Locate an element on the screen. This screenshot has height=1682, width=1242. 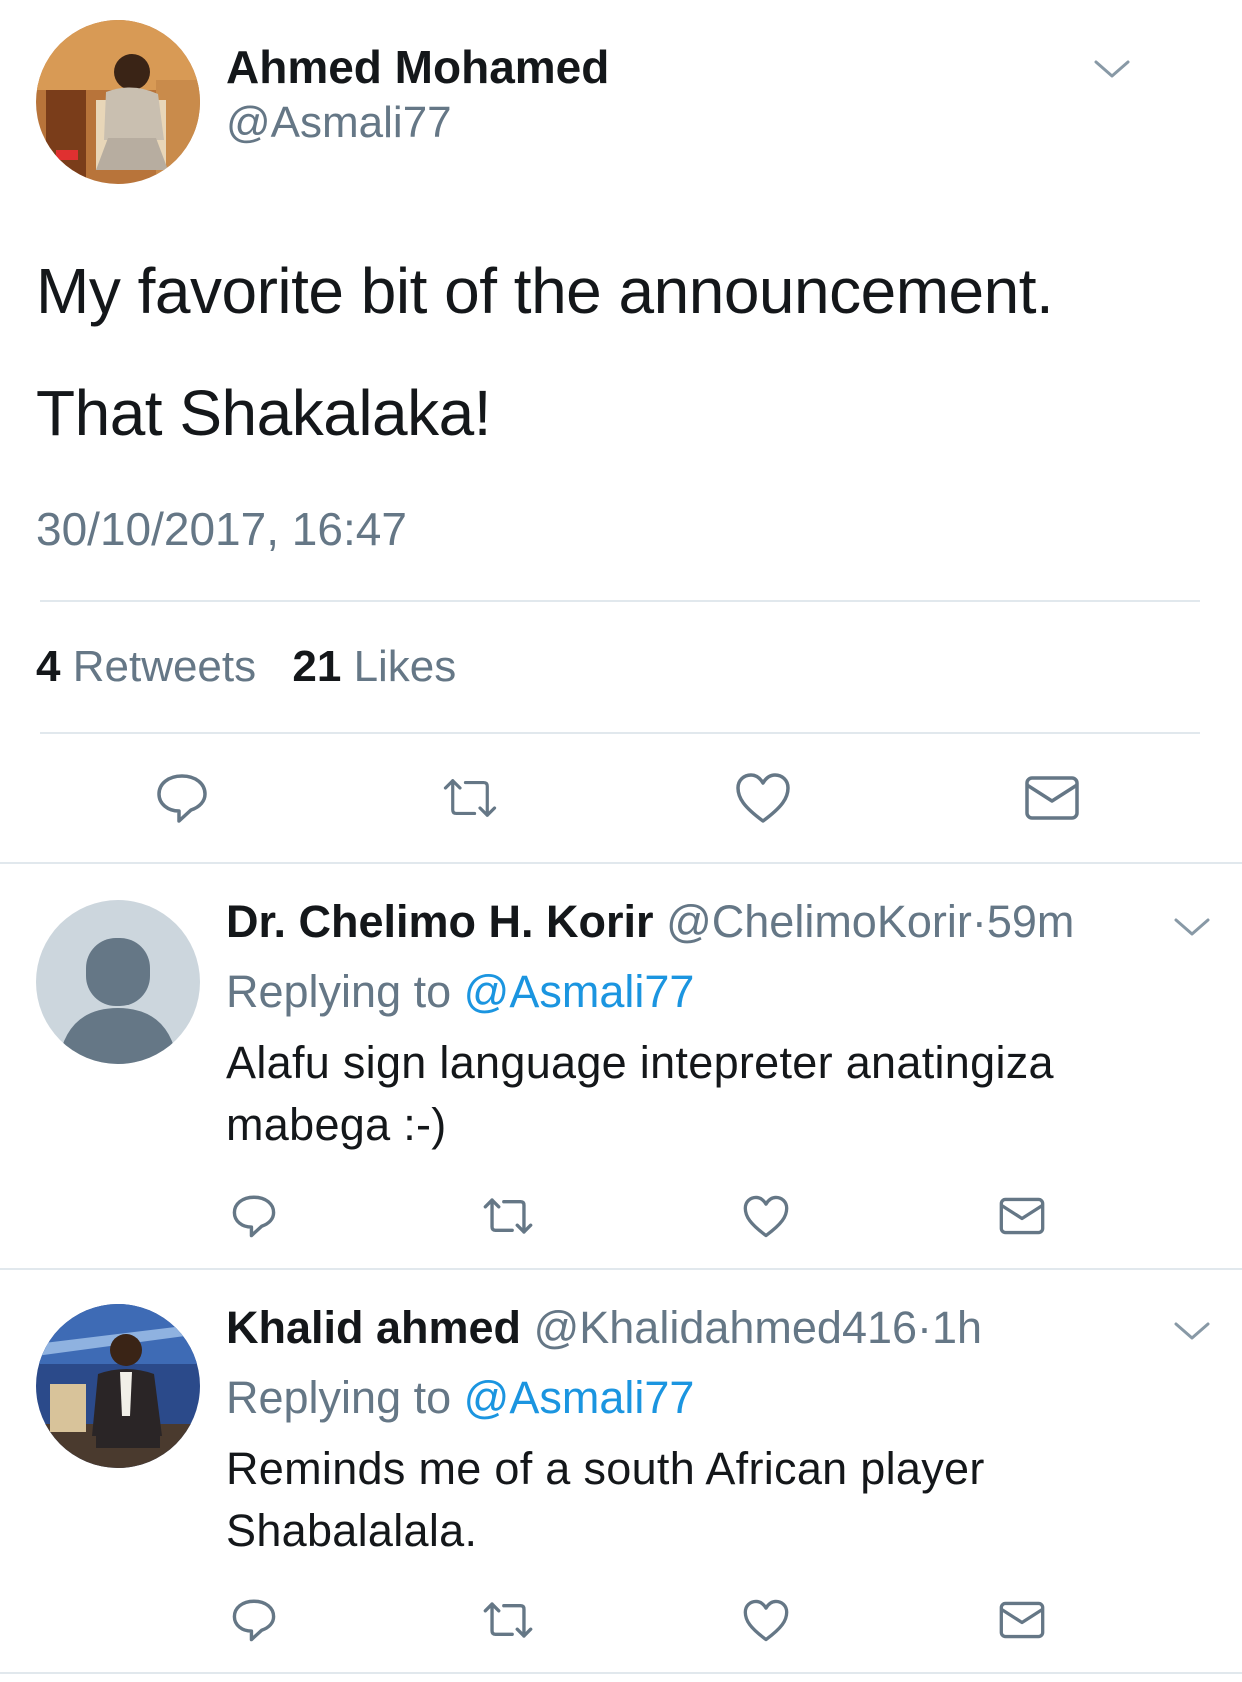
reply-header: Khalid ahmed @Khalidahmed416·1h is located at coordinates (604, 1328).